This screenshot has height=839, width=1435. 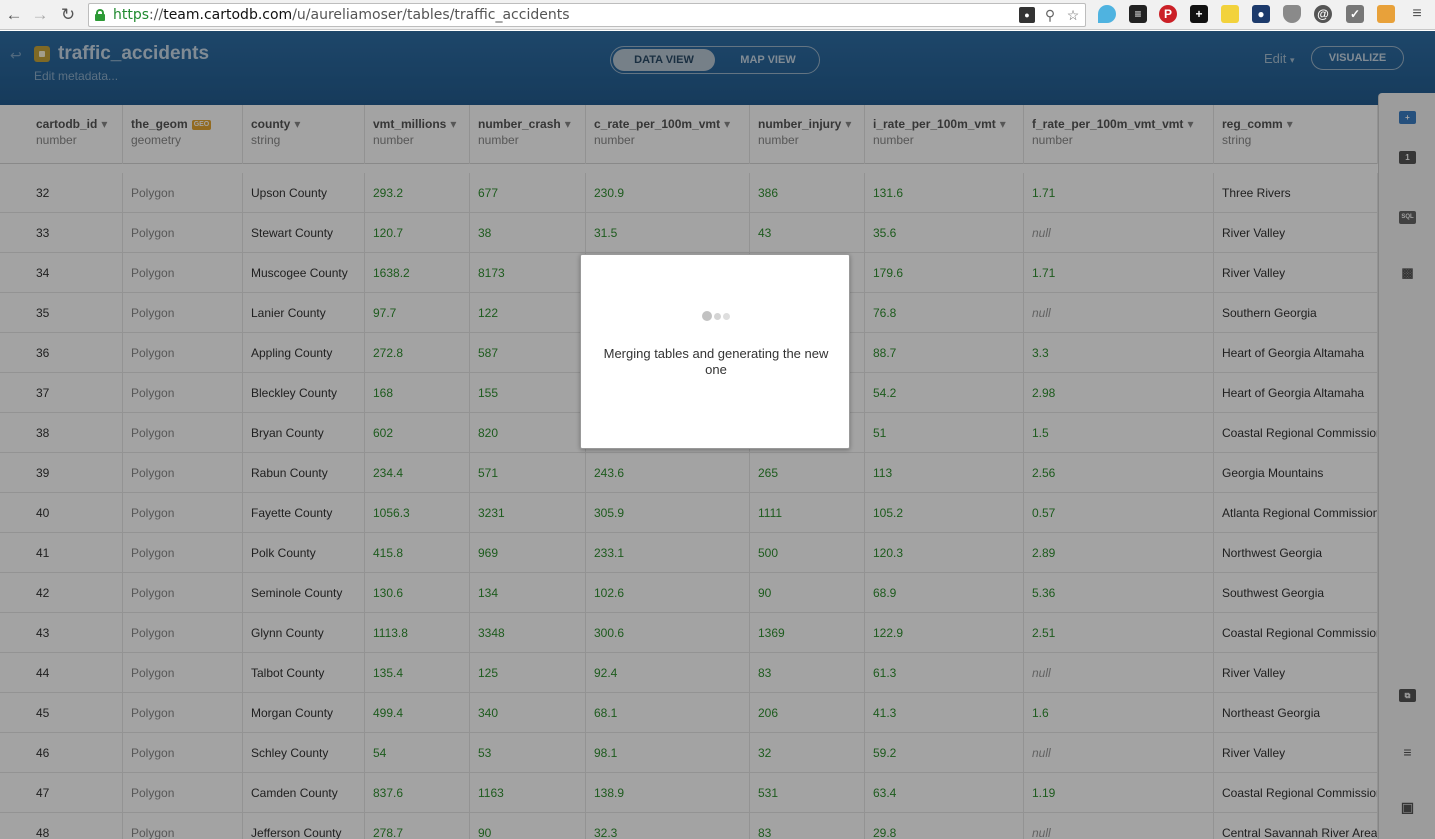 I want to click on drop-extension-icon, so click(x=1107, y=14).